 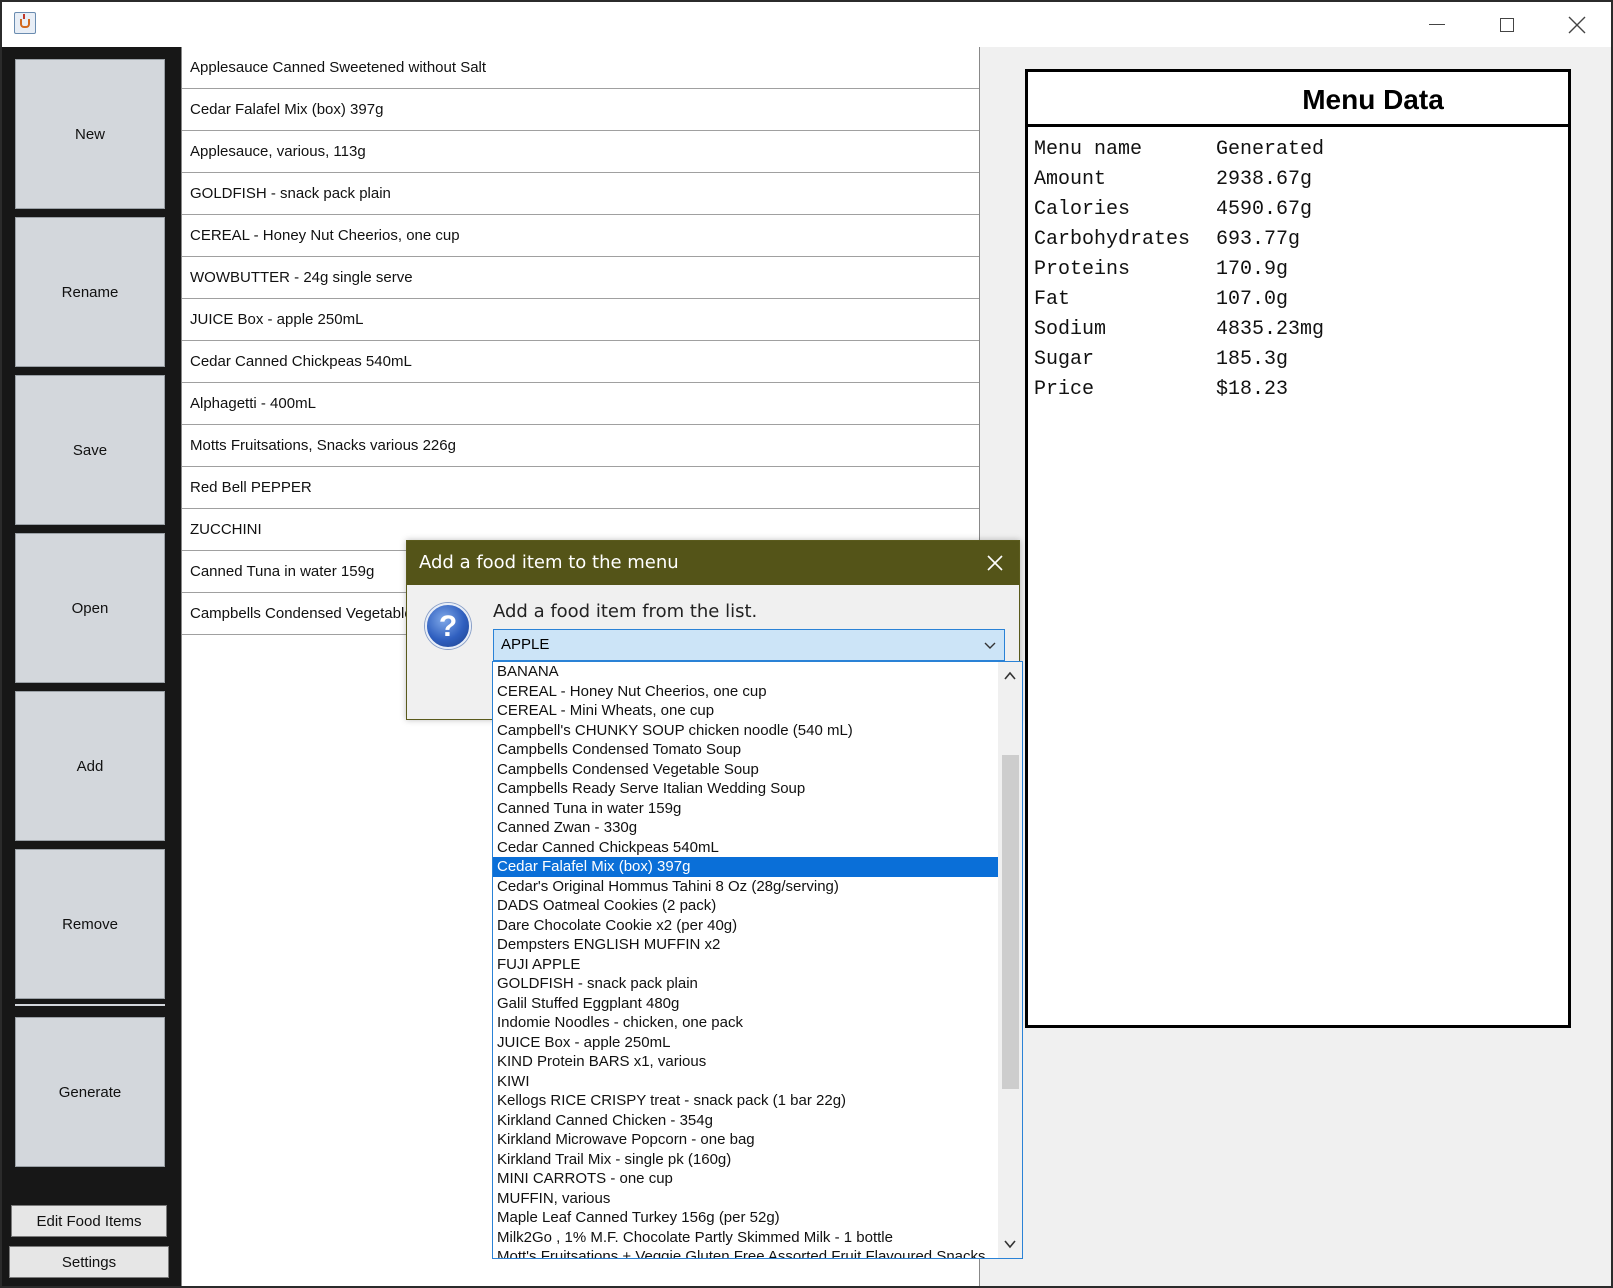 I want to click on scrollbar-thumb, so click(x=1010, y=922).